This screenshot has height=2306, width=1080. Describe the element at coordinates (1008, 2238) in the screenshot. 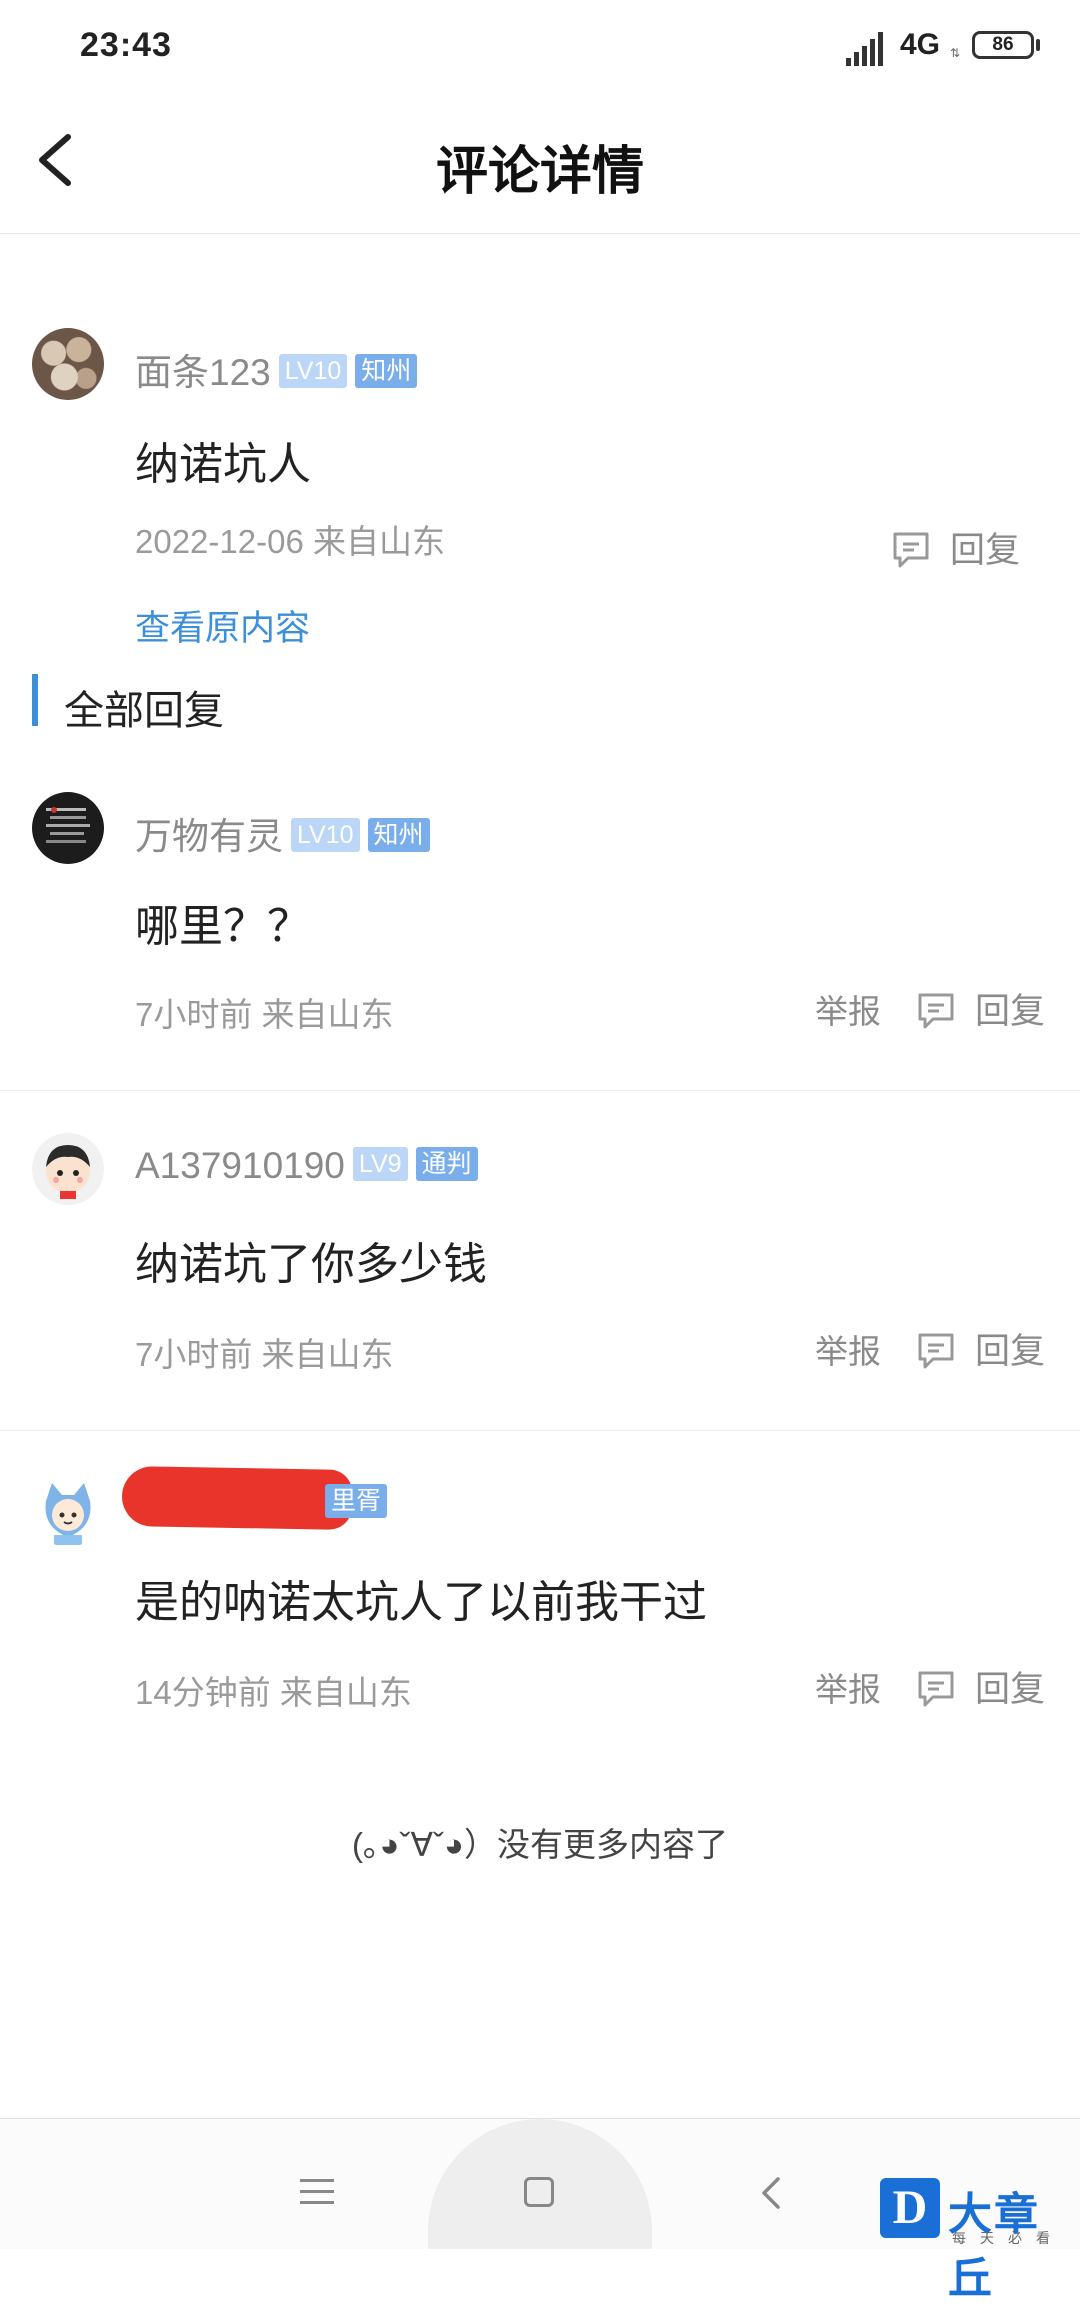

I see `watermark-subtext: 每天必看` at that location.